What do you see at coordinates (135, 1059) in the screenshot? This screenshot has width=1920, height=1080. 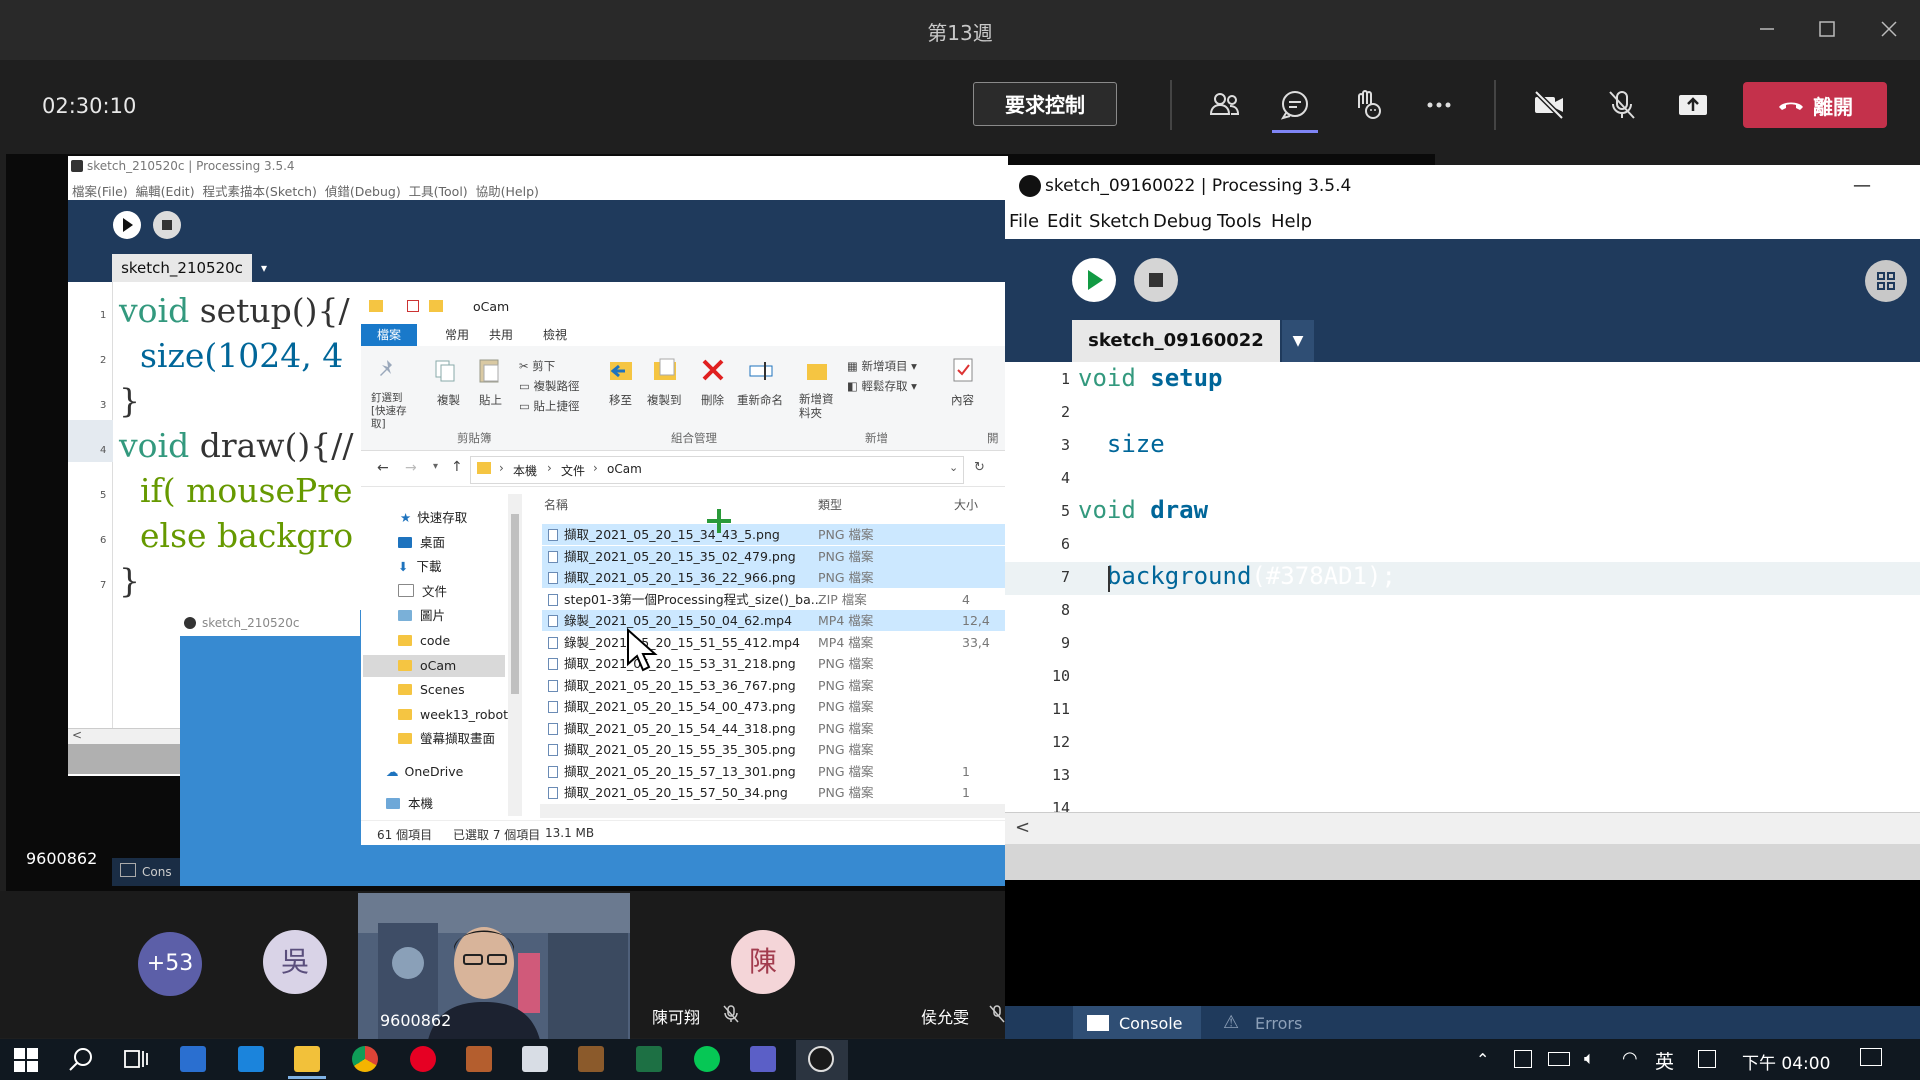 I see `task-view-icon` at bounding box center [135, 1059].